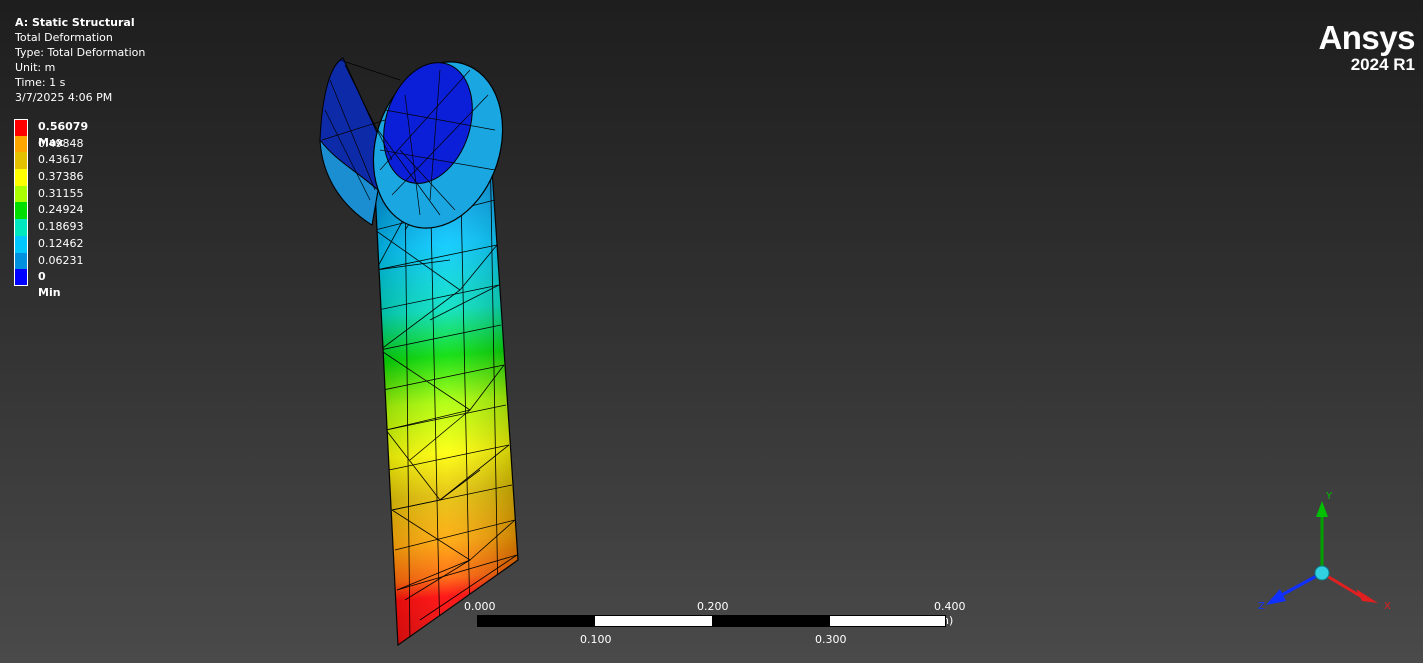 This screenshot has height=663, width=1423. What do you see at coordinates (1261, 606) in the screenshot?
I see `axis-label-z: Z` at bounding box center [1261, 606].